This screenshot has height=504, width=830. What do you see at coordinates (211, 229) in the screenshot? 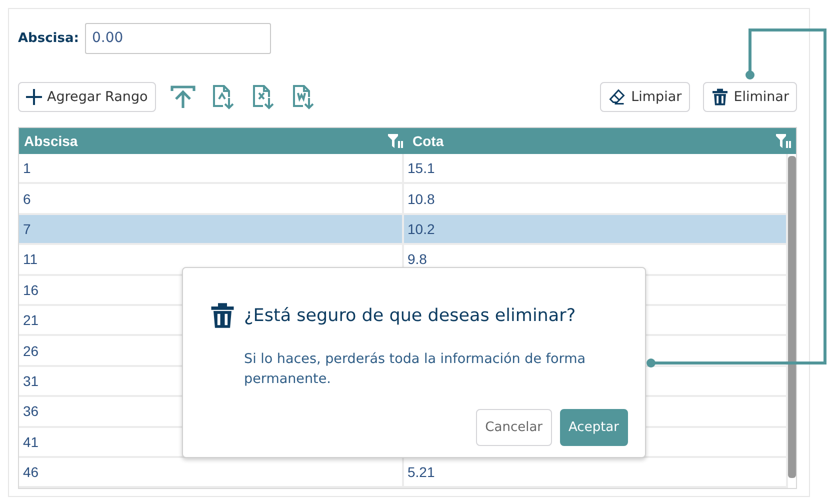
I see `table-cell: 7` at bounding box center [211, 229].